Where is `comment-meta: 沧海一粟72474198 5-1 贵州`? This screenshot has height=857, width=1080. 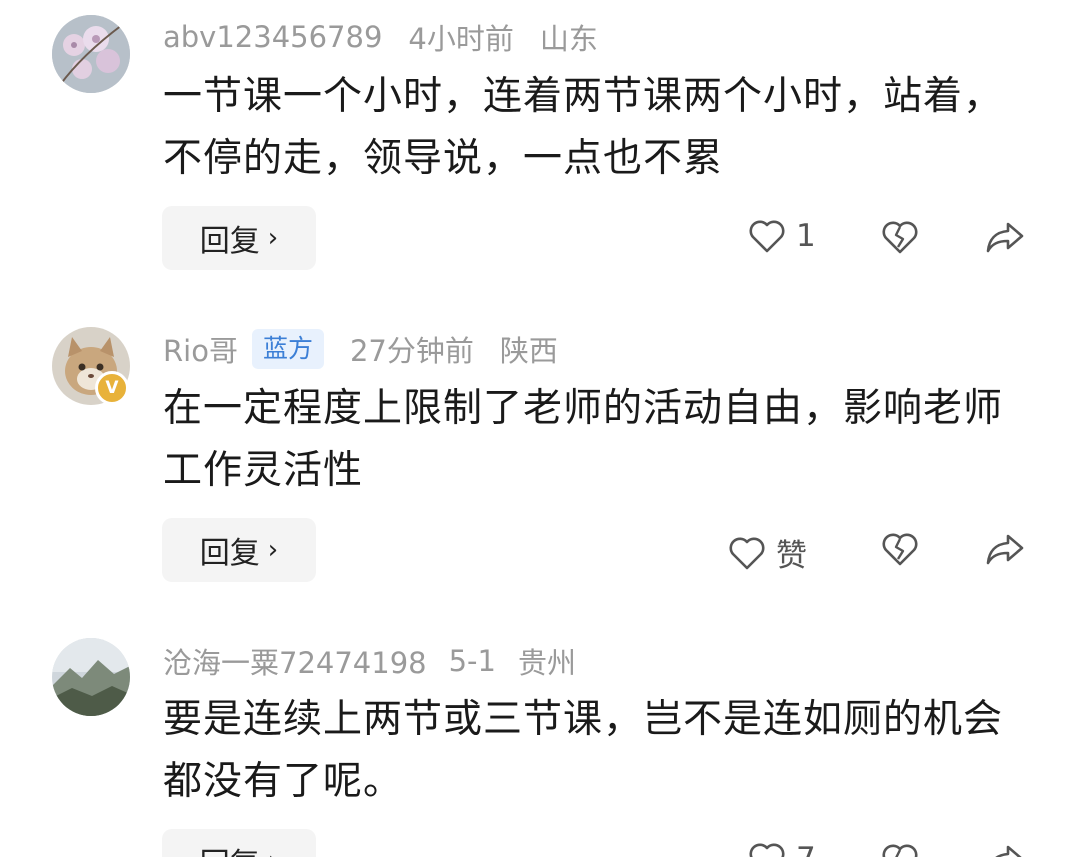
comment-meta: 沧海一粟72474198 5-1 贵州 is located at coordinates (369, 661).